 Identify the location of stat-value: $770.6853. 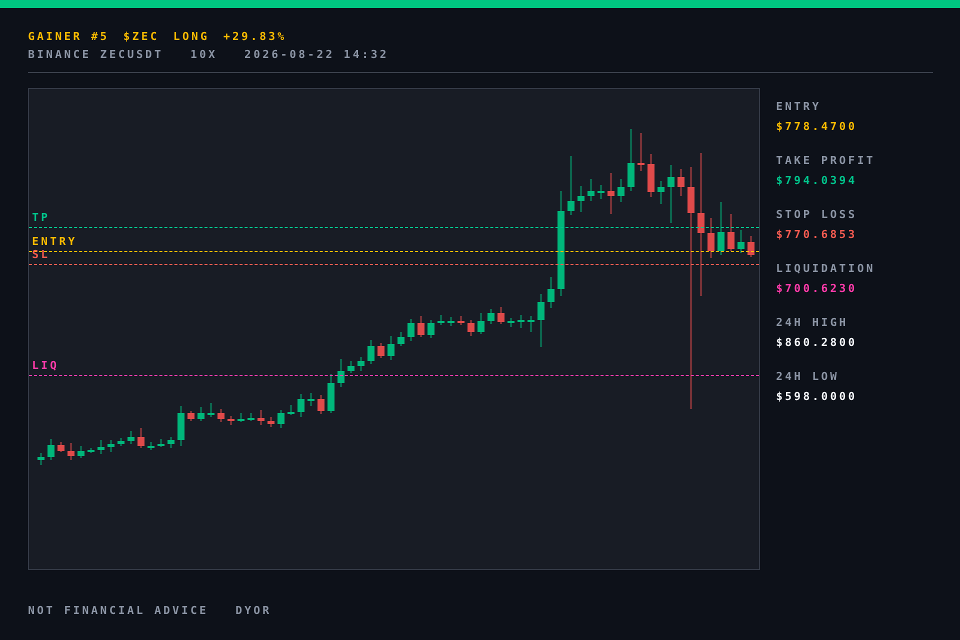
(817, 235).